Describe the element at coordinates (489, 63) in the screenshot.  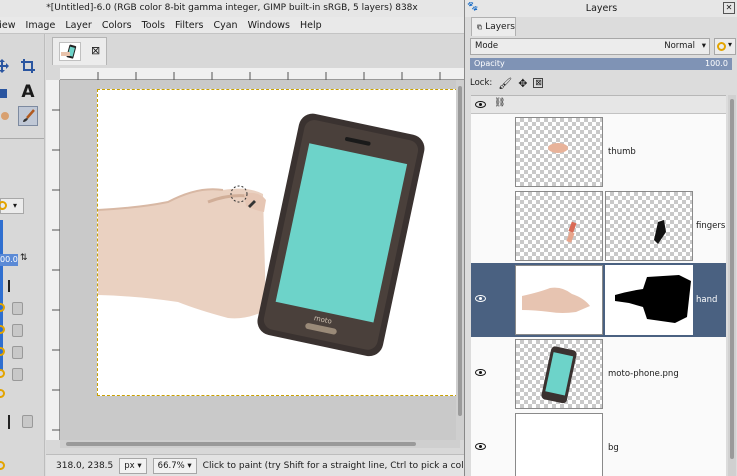
I see `opacity-label: Opacity` at that location.